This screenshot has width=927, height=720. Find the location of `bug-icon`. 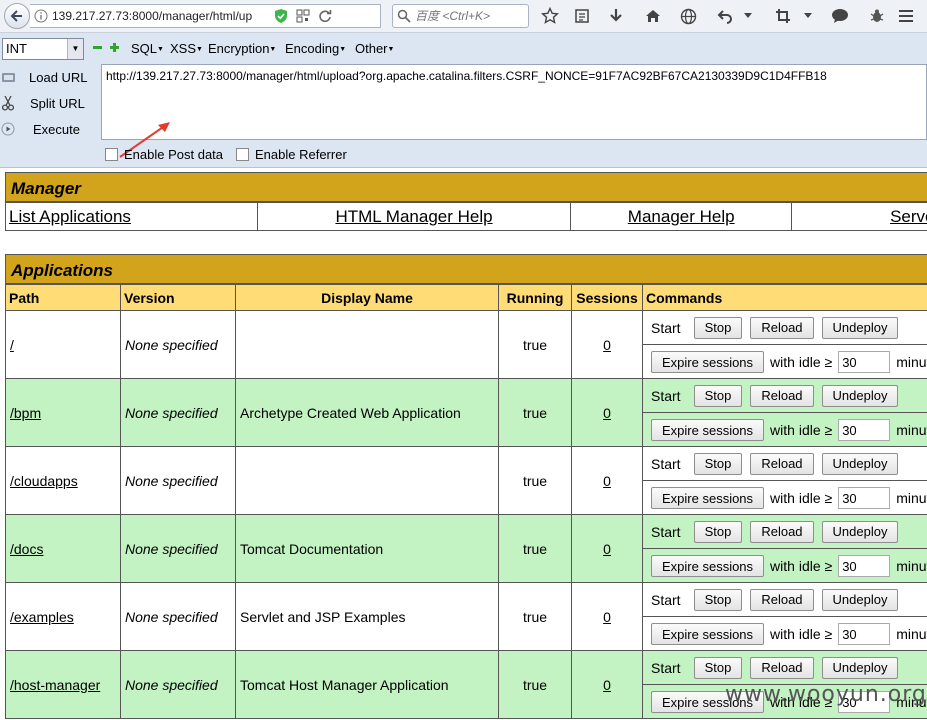

bug-icon is located at coordinates (877, 16).